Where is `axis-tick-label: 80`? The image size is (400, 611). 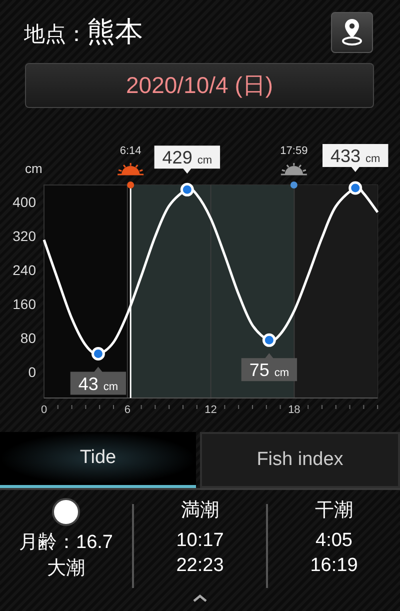
axis-tick-label: 80 is located at coordinates (28, 338).